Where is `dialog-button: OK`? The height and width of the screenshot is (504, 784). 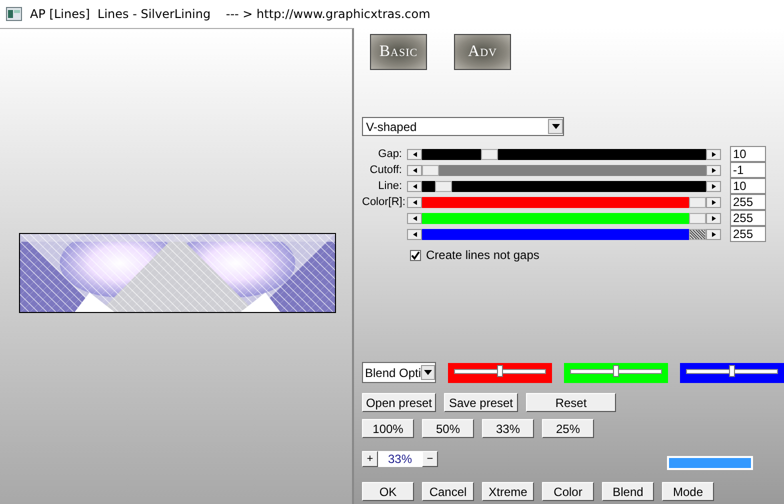 dialog-button: OK is located at coordinates (388, 491).